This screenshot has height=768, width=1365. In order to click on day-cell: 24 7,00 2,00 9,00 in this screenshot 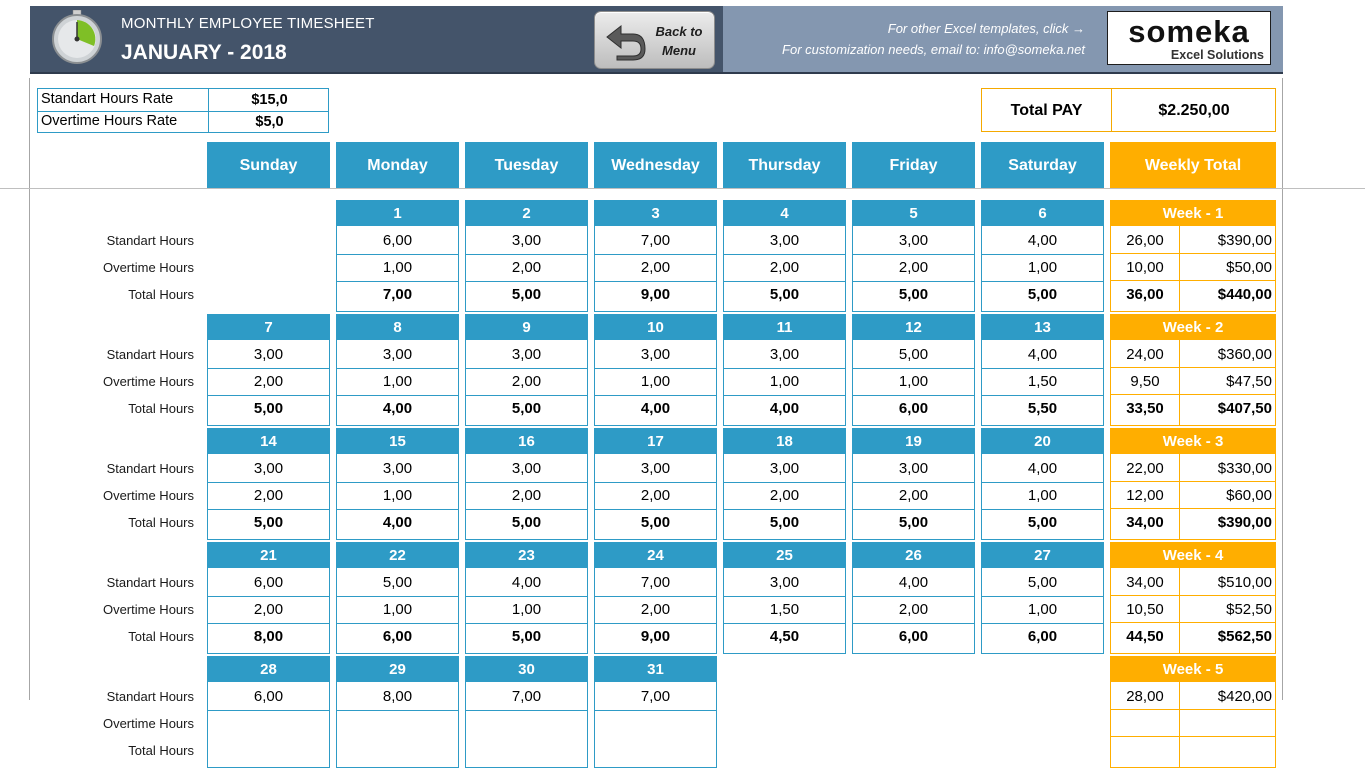, I will do `click(655, 598)`.